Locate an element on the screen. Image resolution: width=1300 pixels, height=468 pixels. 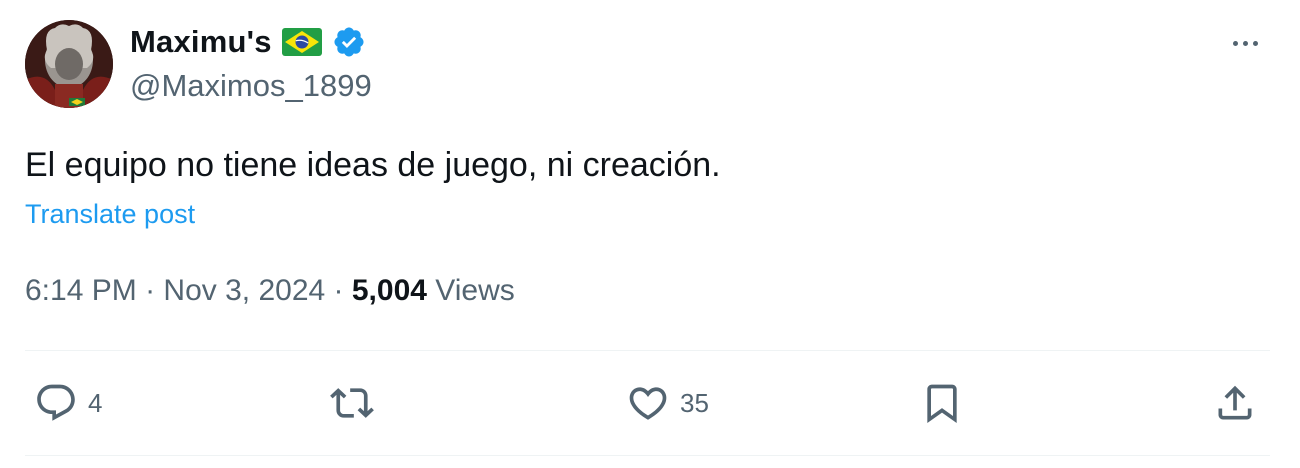
action-bar: 4 35 is located at coordinates (650, 403).